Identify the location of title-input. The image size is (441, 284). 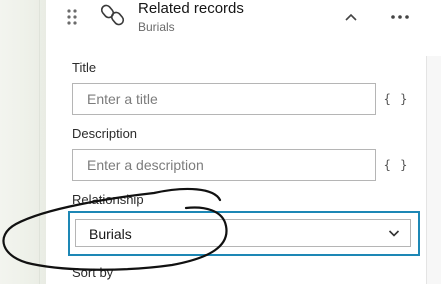
(224, 99).